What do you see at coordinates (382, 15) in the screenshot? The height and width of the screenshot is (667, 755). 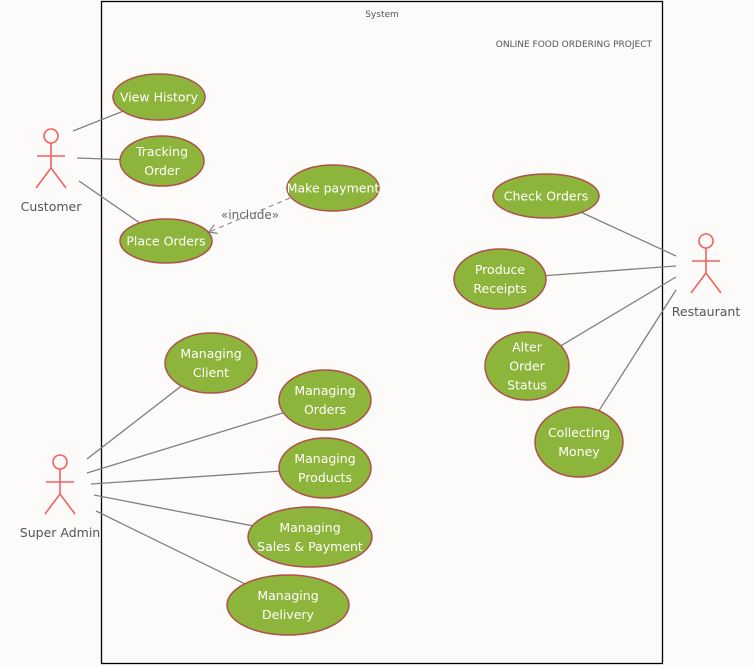 I see `system-label: System` at bounding box center [382, 15].